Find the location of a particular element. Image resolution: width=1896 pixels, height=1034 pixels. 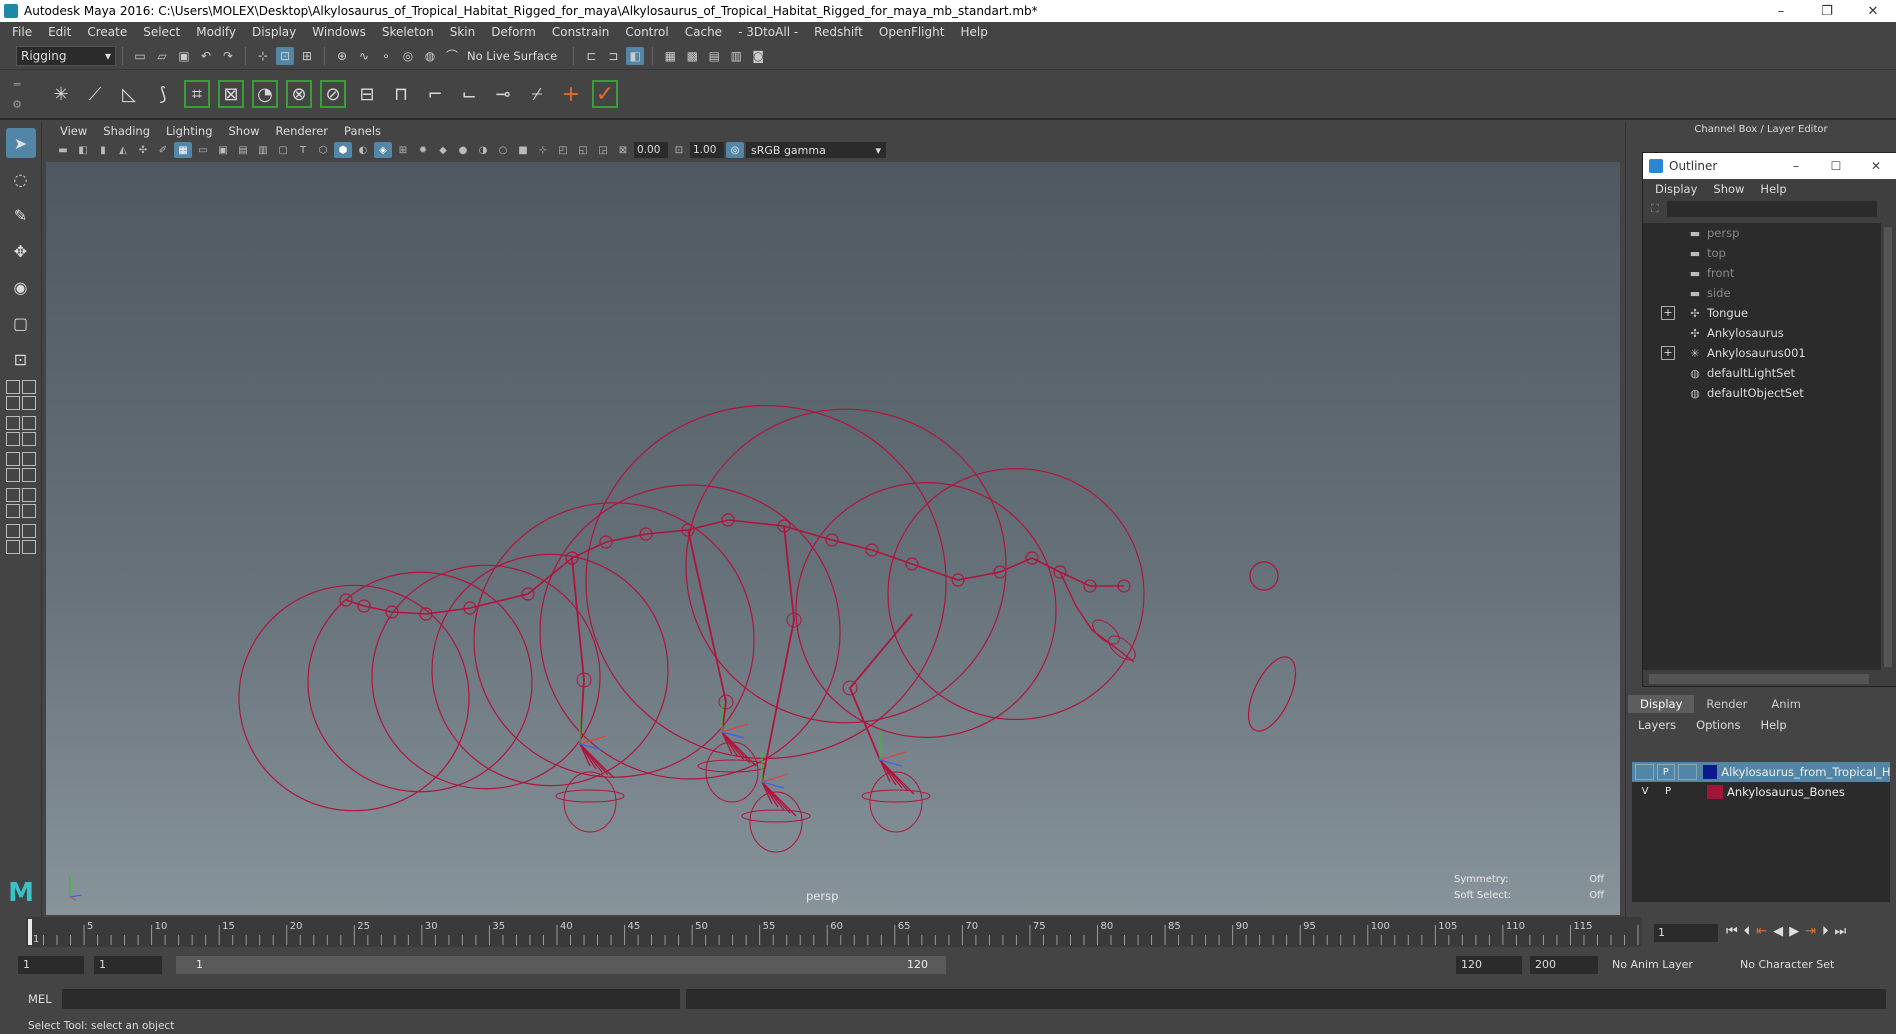

snap-grid-icon: ⊕ is located at coordinates (342, 56).